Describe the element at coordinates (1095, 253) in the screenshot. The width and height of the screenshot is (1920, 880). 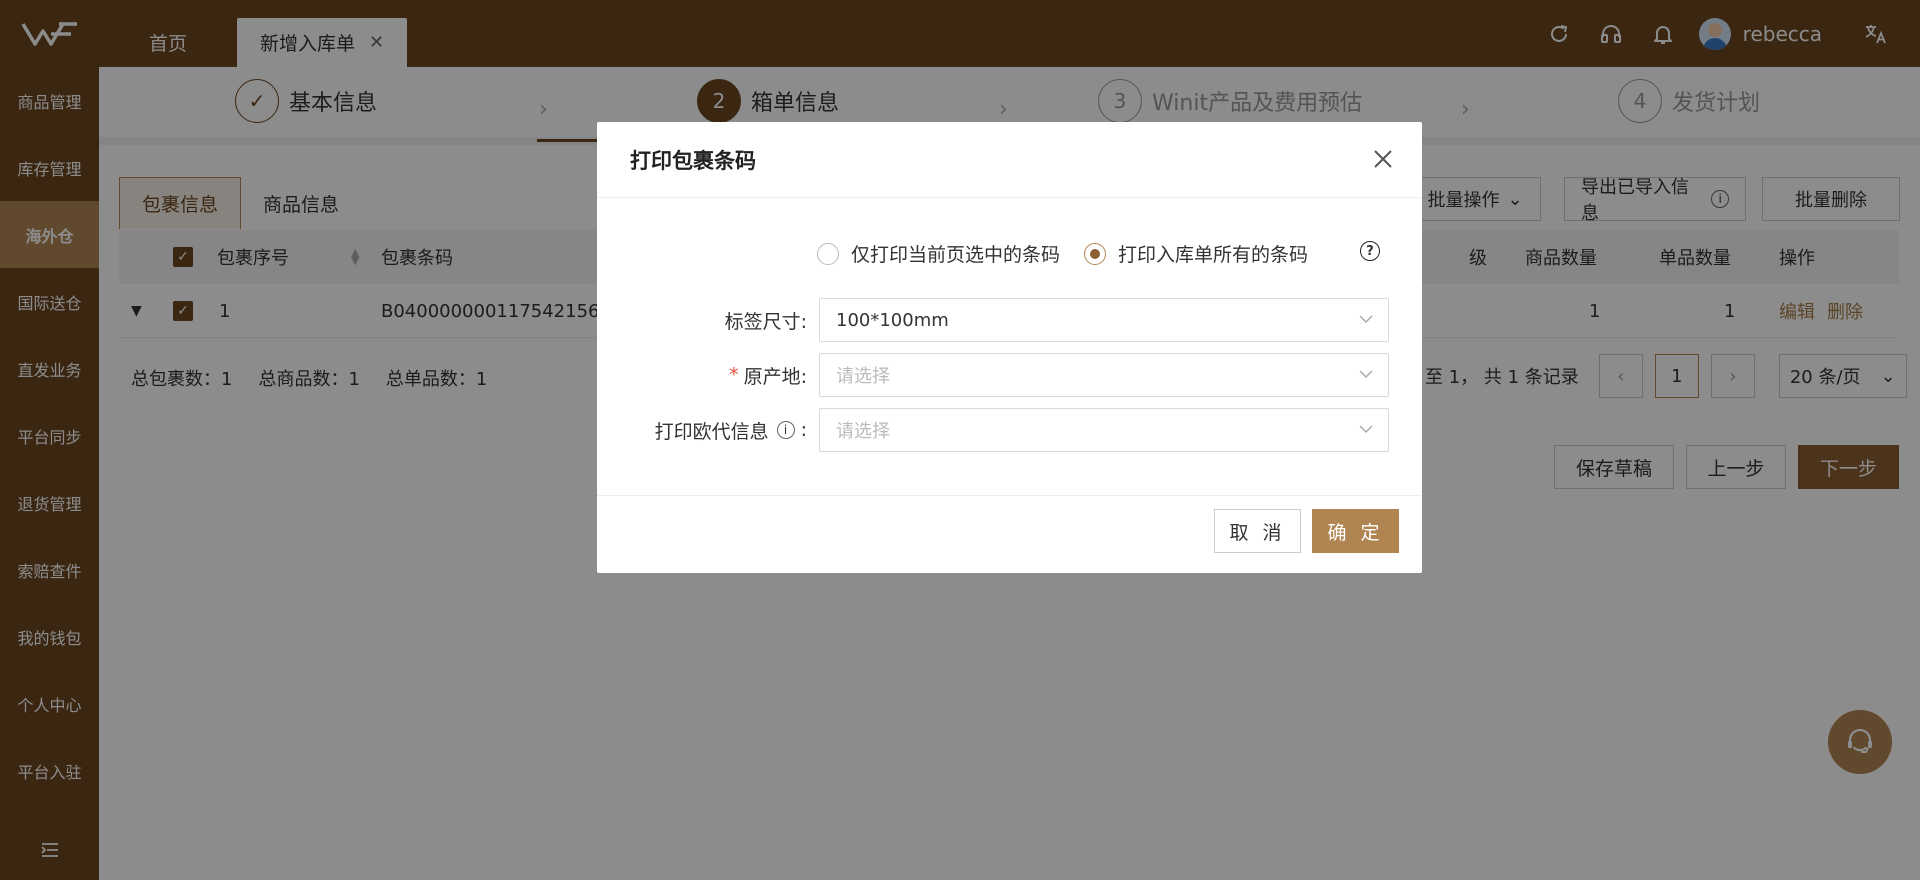
I see `radio-all-barcodes` at that location.